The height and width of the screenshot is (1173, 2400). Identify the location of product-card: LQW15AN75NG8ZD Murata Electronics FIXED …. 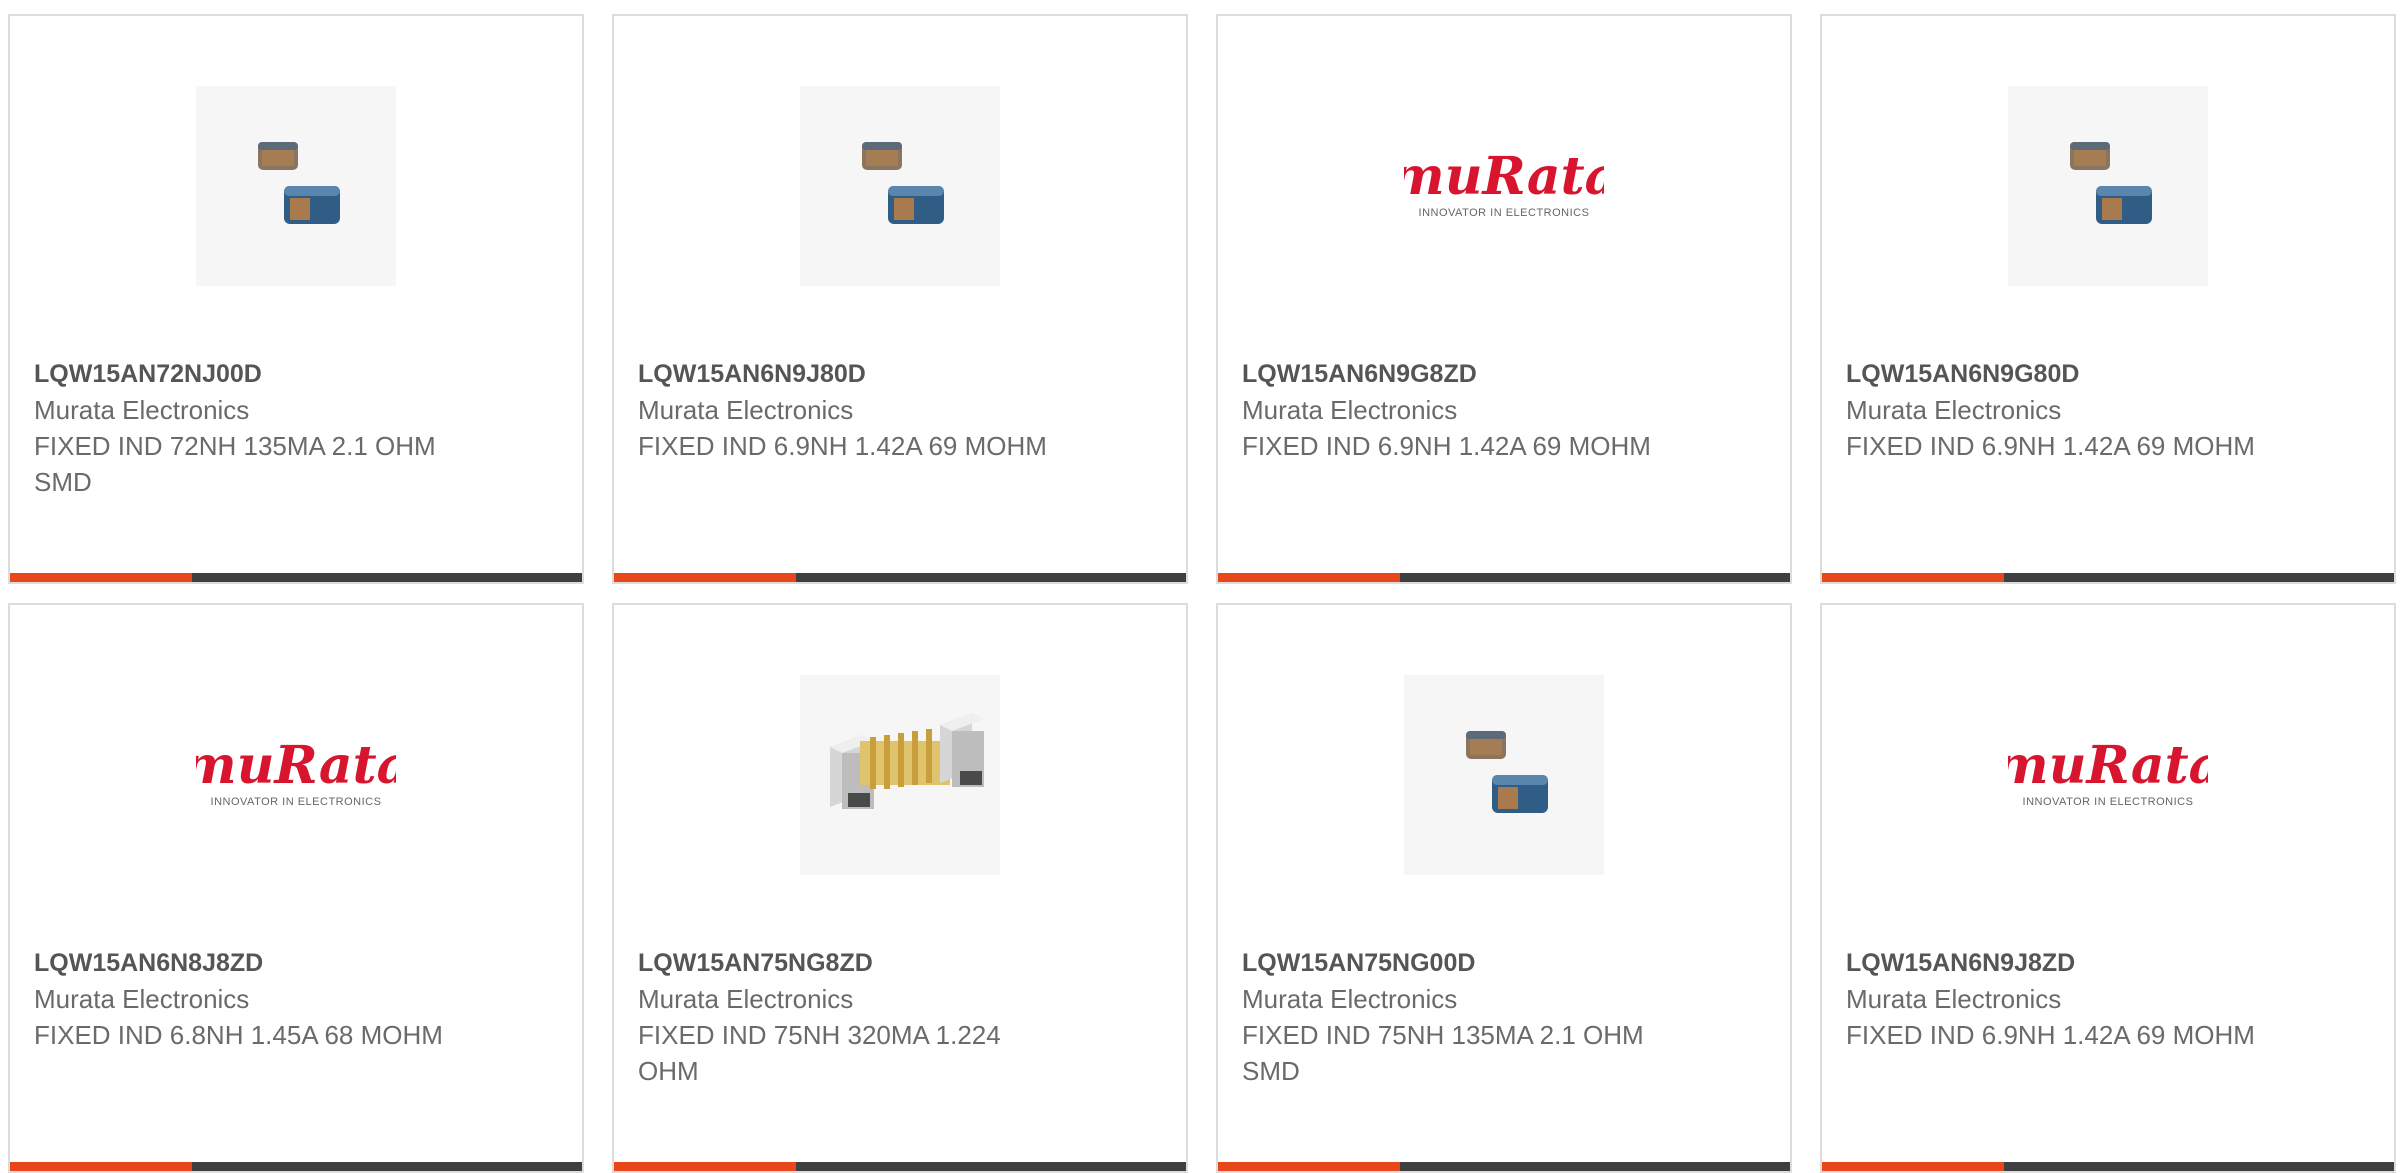
(900, 888).